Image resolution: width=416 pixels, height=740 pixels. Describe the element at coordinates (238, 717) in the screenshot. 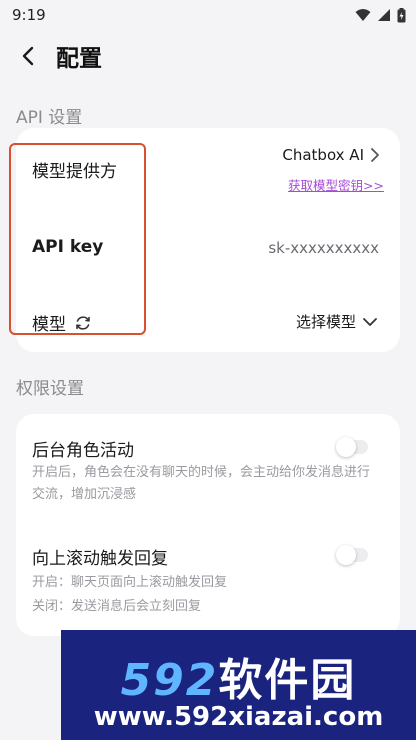

I see `watermark-url: www.592xiazai.com` at that location.